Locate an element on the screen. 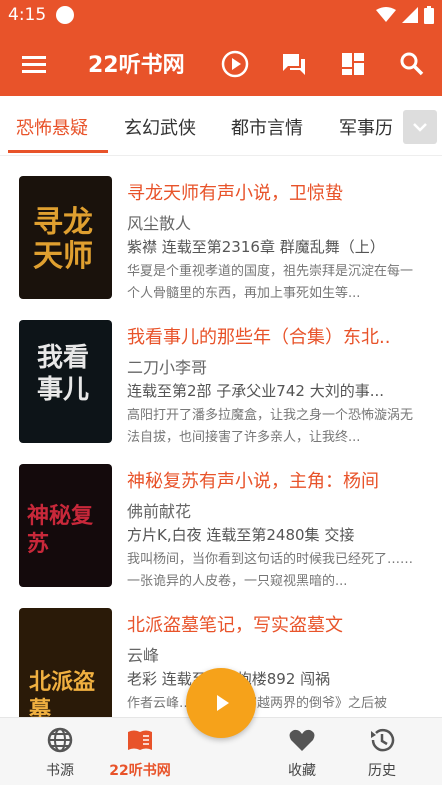 This screenshot has height=785, width=442. search-button is located at coordinates (412, 64).